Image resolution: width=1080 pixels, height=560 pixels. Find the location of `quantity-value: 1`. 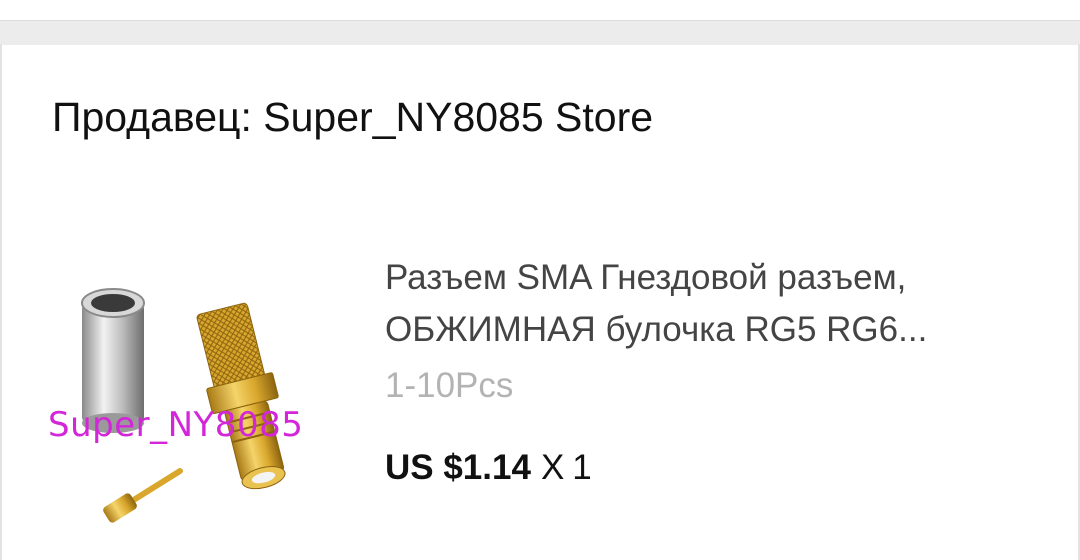

quantity-value: 1 is located at coordinates (582, 467).